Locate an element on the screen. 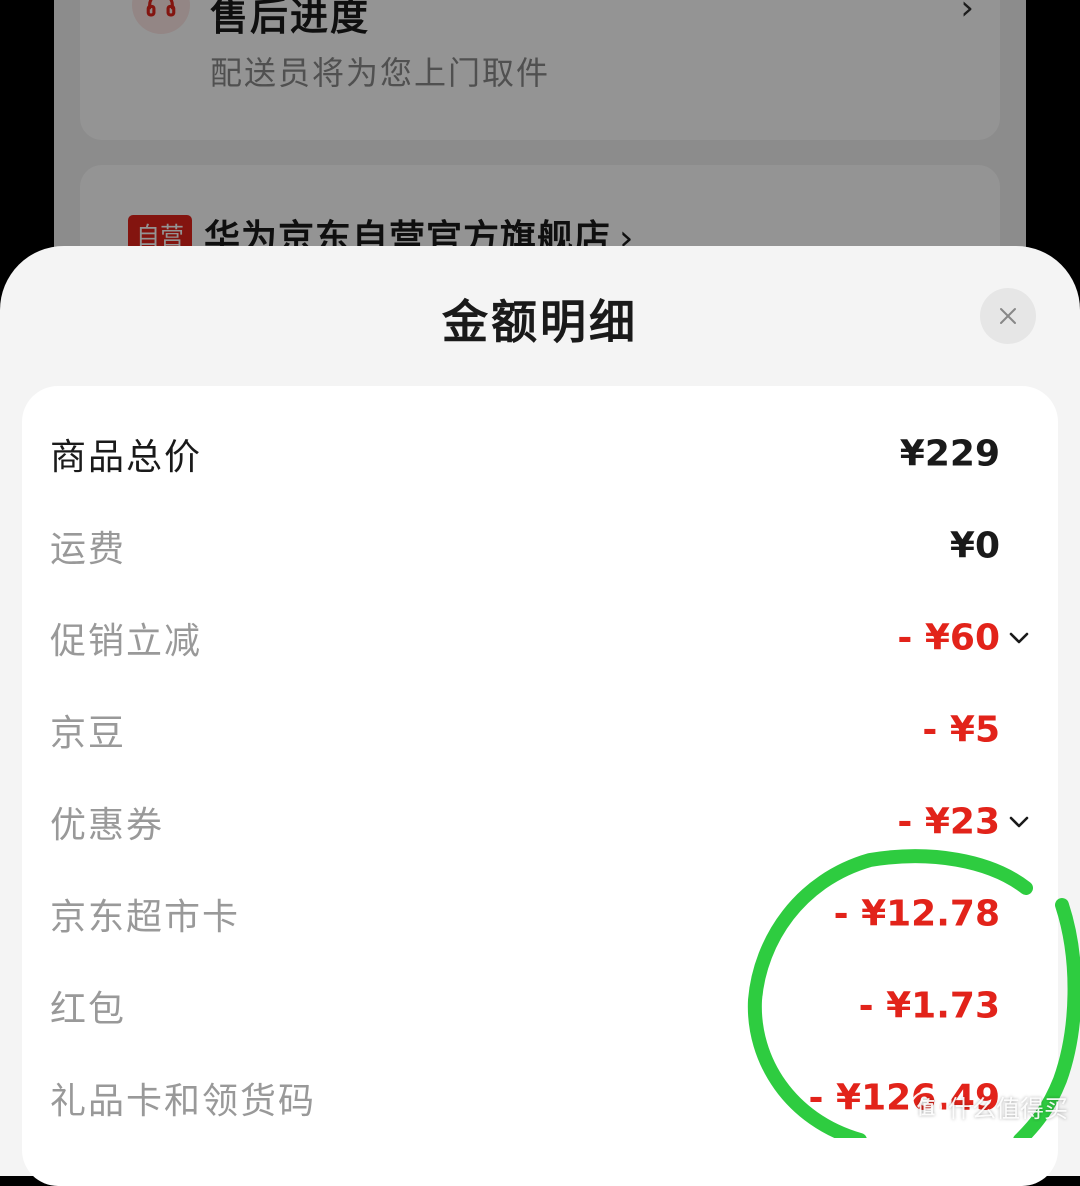  row-jd-beans: 京豆 - ¥5 is located at coordinates (540, 730).